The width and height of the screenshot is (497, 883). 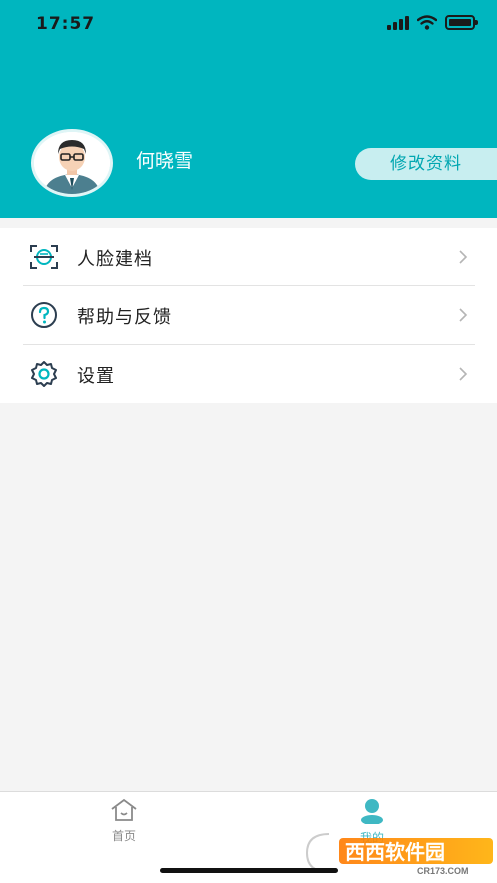 I want to click on menu-item-label: 设置, so click(x=96, y=376).